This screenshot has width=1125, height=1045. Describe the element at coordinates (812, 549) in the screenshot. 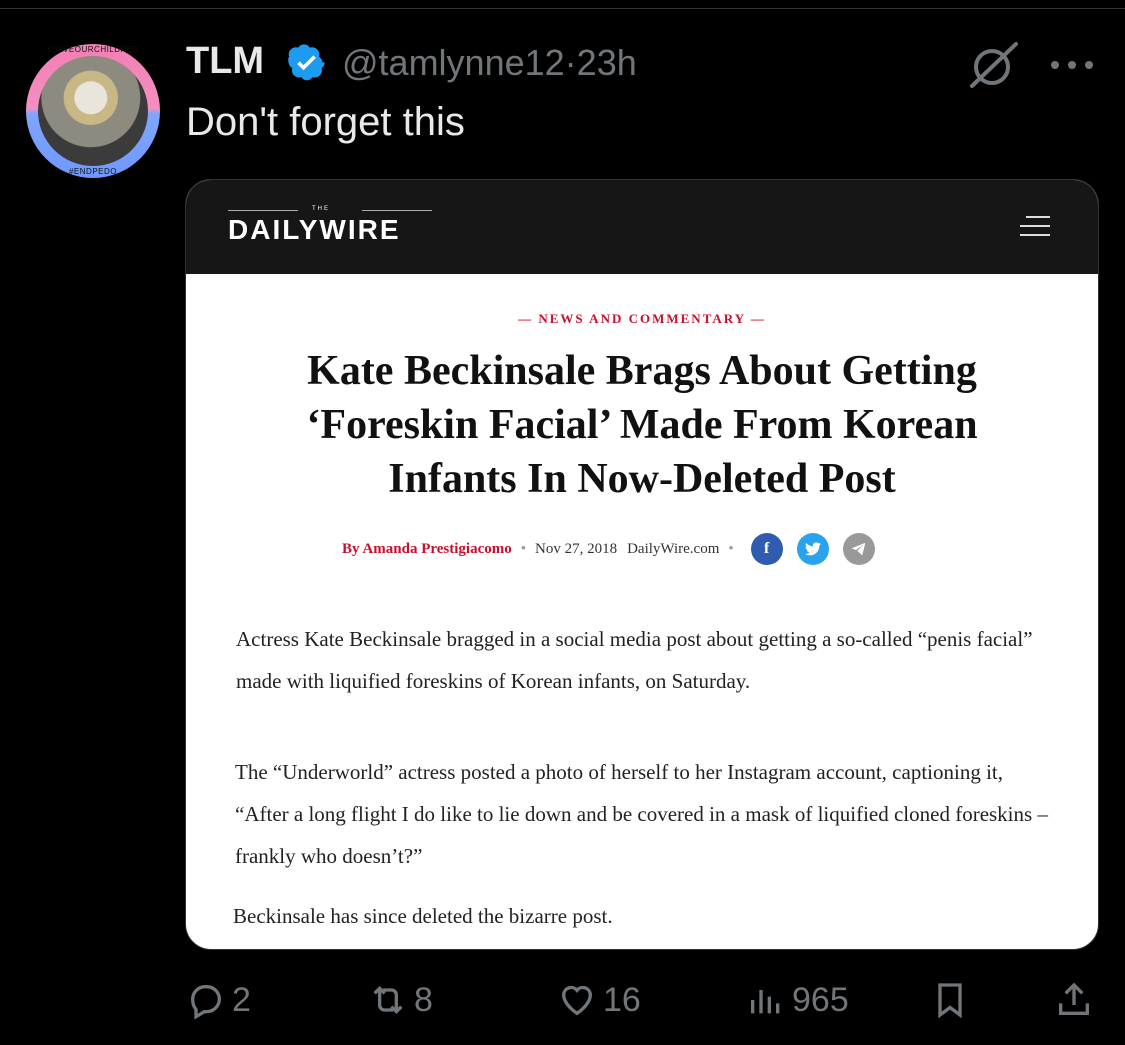

I see `twitter-icon` at that location.